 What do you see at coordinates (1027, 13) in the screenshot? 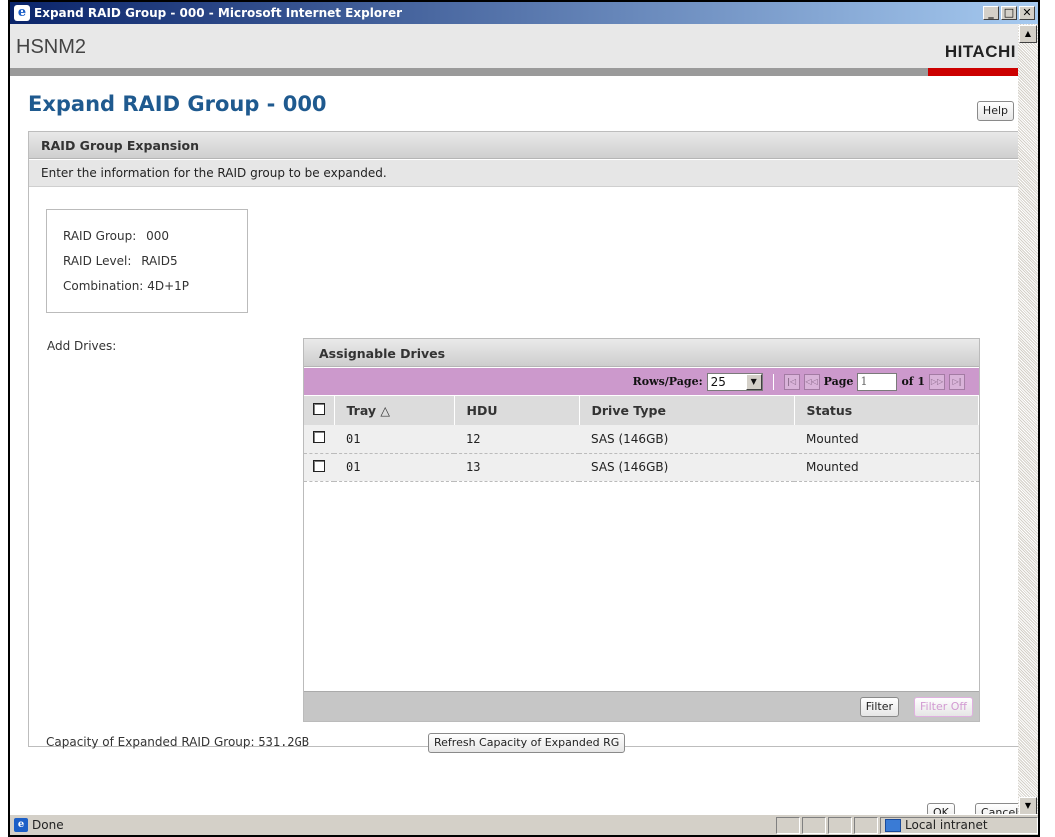
I see `close-button: ✕` at bounding box center [1027, 13].